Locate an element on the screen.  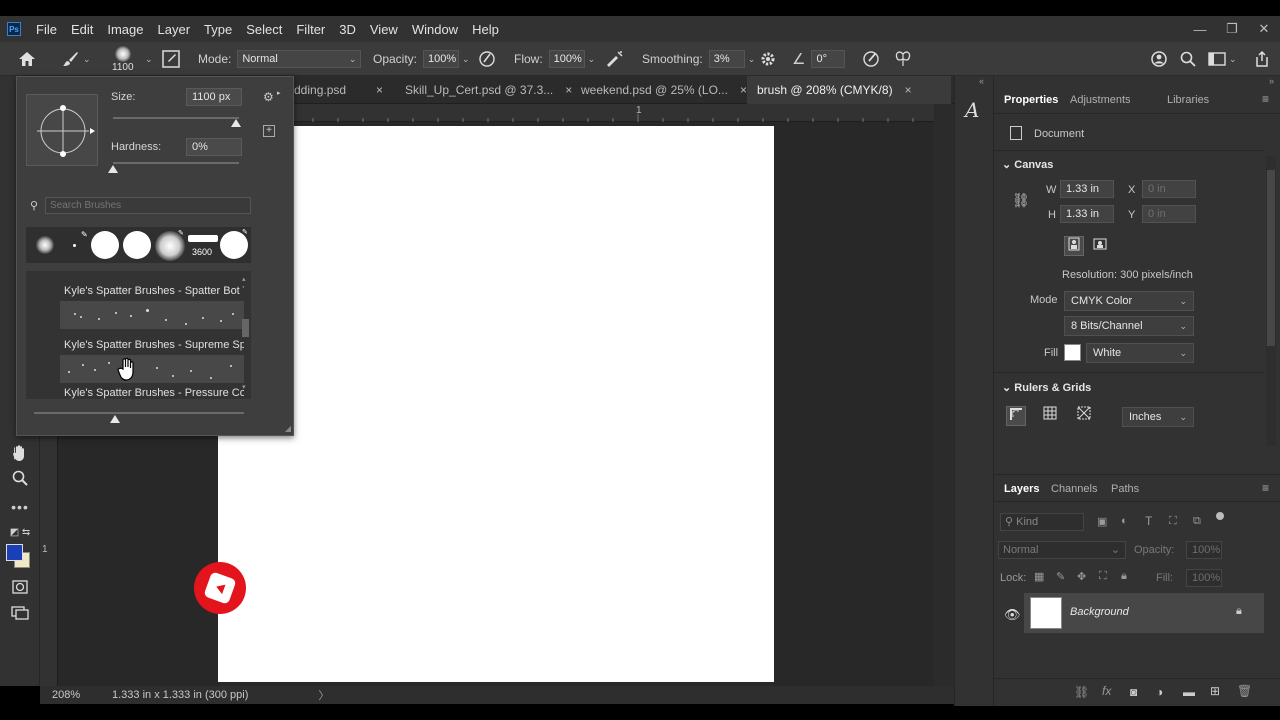
width-input: 1.33 in is located at coordinates (1087, 189).